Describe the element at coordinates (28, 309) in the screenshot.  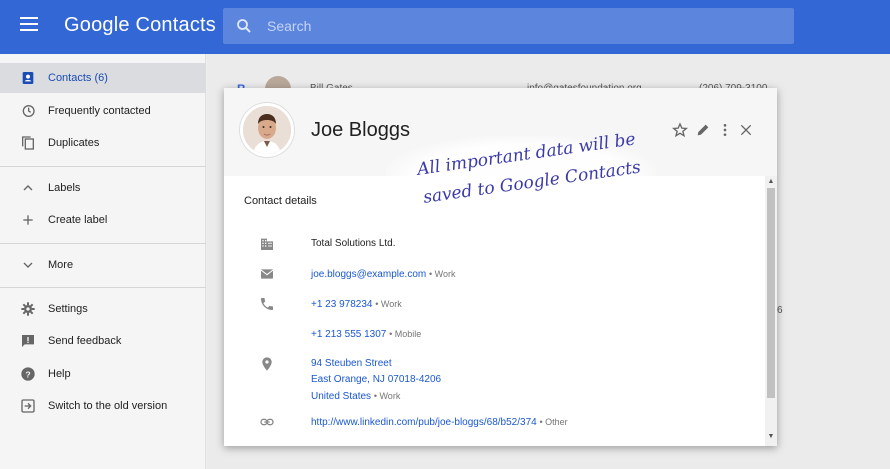
I see `gear-icon` at that location.